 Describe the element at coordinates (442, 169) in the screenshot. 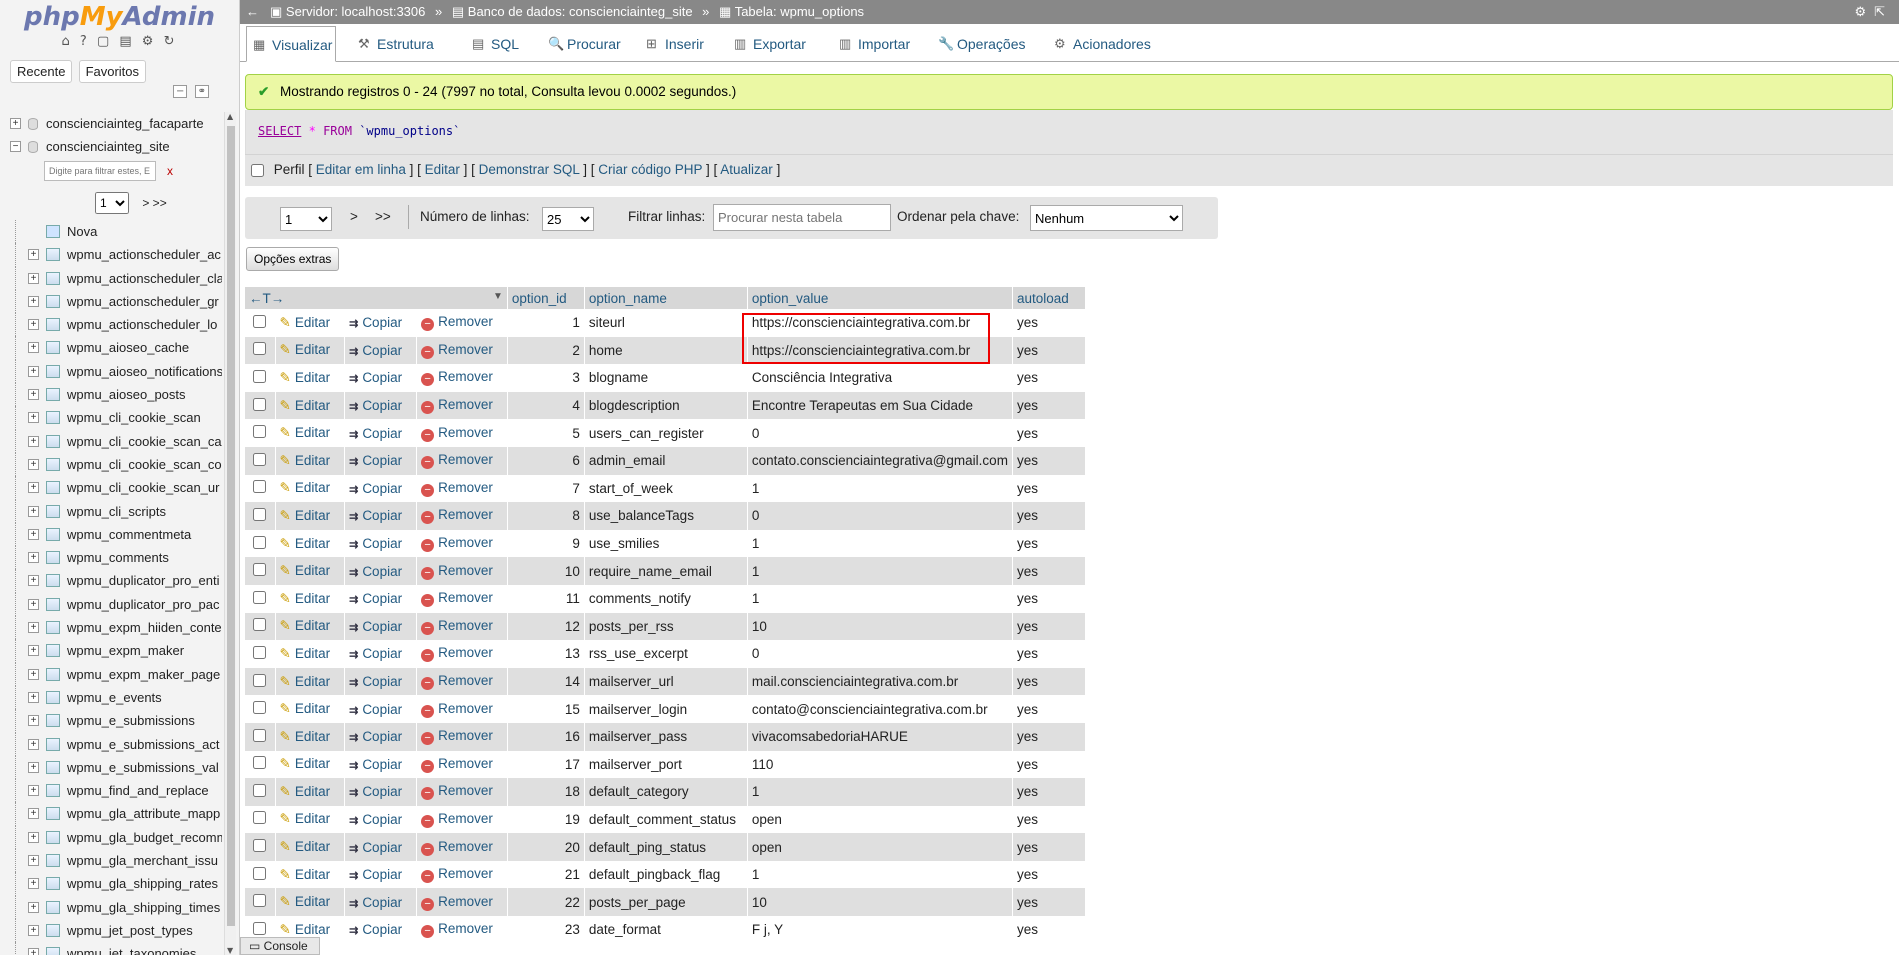

I see `edit-link: Editar` at that location.